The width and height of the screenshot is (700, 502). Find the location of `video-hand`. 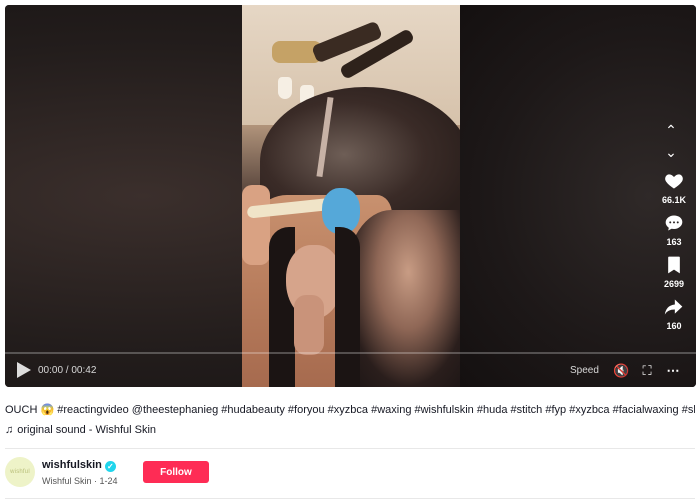

video-hand is located at coordinates (256, 225).